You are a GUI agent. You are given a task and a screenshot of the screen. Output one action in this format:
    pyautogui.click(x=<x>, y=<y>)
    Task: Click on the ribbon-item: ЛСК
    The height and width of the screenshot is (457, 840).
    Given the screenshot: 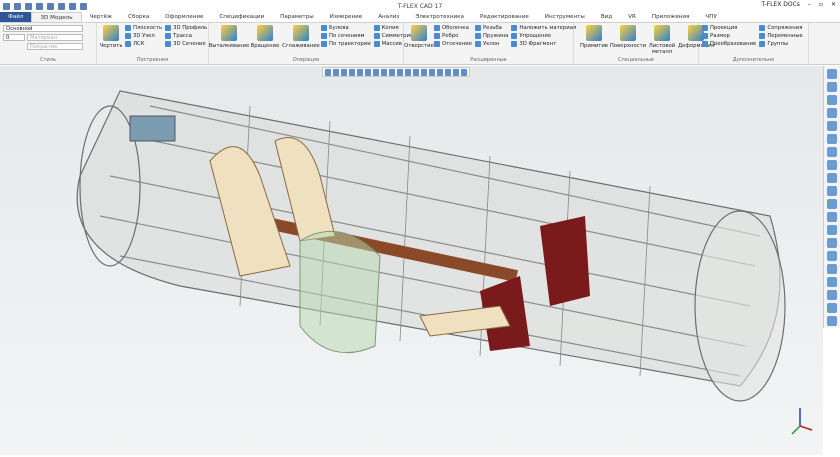 What is the action you would take?
    pyautogui.click(x=143, y=44)
    